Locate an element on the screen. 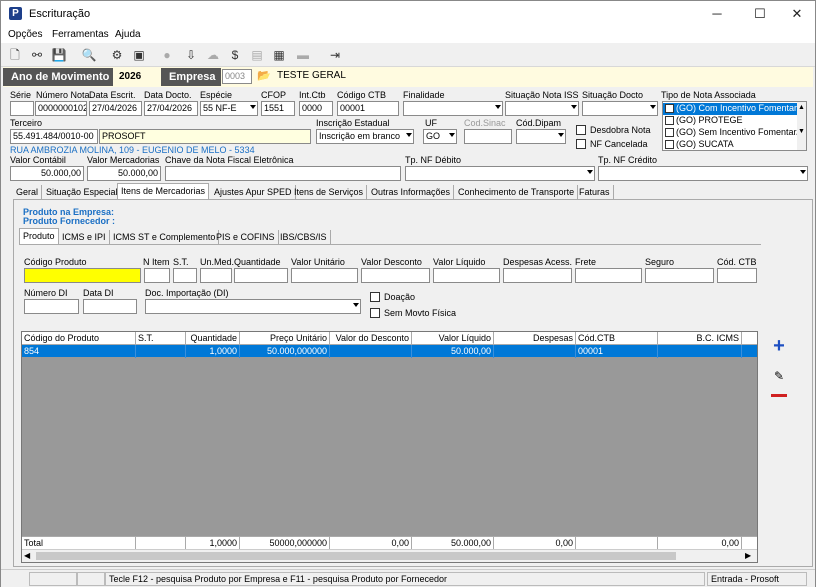 The height and width of the screenshot is (587, 816). unmed-field is located at coordinates (216, 275).